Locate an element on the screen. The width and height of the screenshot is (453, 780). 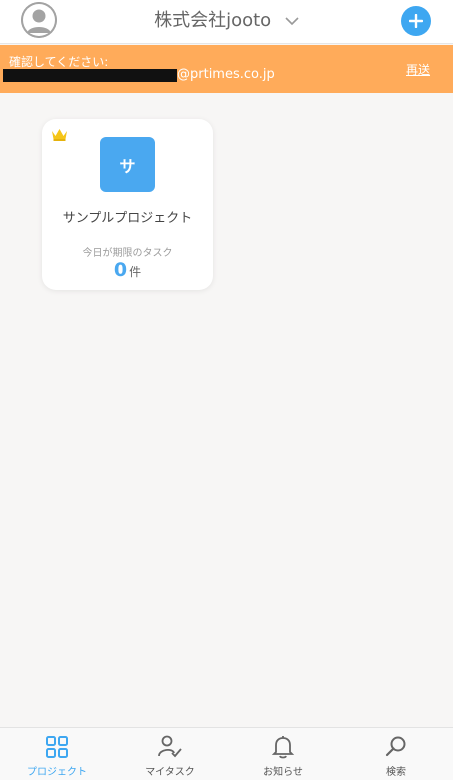
add-project-button is located at coordinates (416, 21).